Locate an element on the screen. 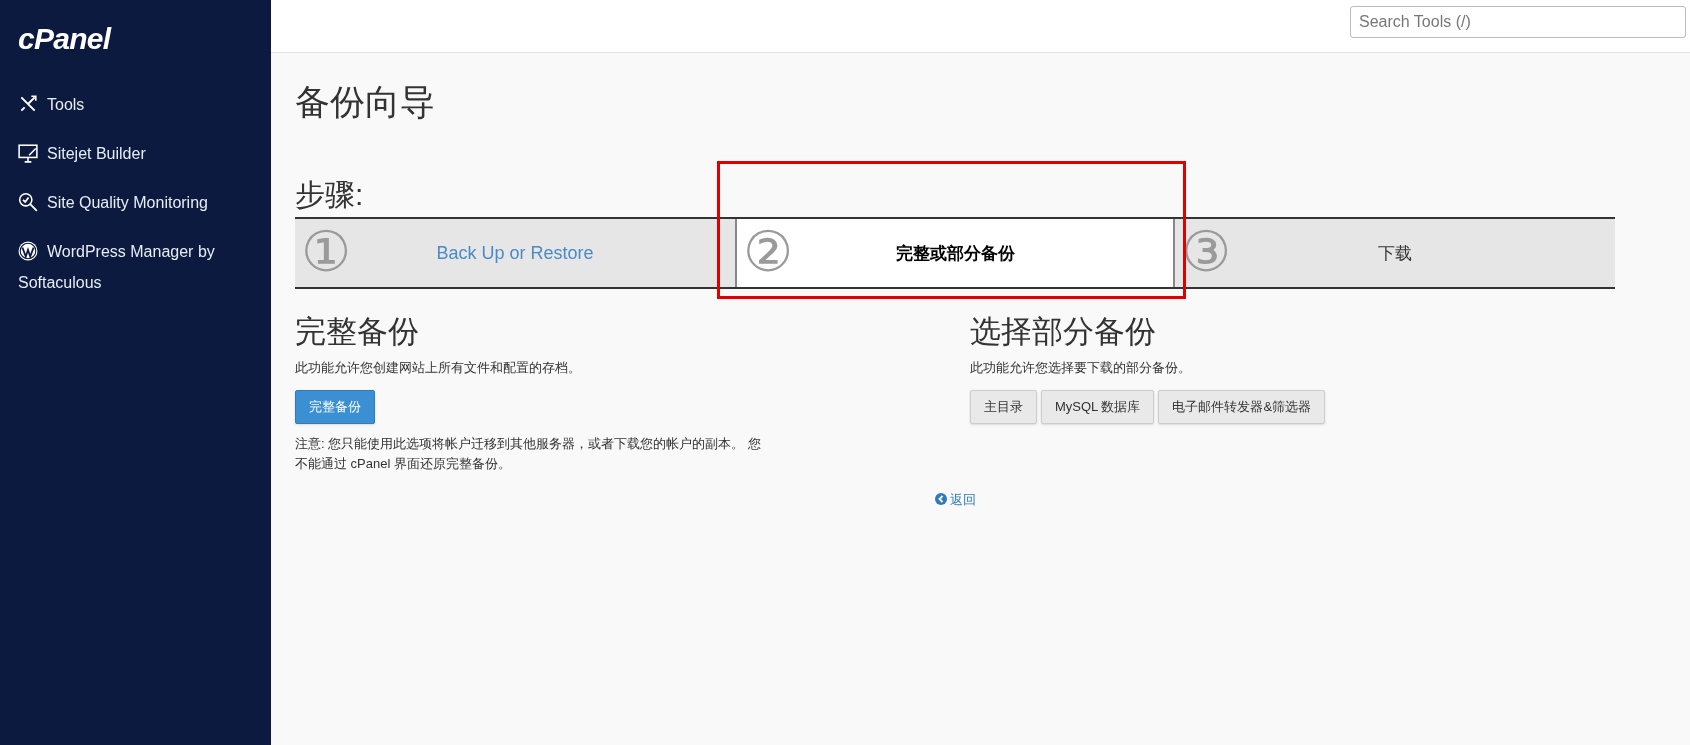 This screenshot has height=745, width=1690. sidebar-item: WordPress Manager by Softaculous is located at coordinates (125, 267).